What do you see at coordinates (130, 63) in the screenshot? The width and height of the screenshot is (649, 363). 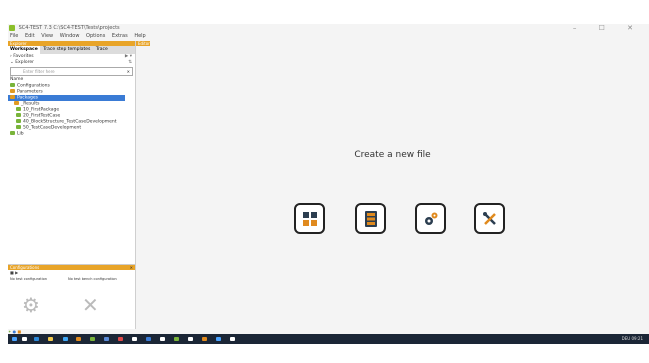 I see `collapse-icon: ⇅` at bounding box center [130, 63].